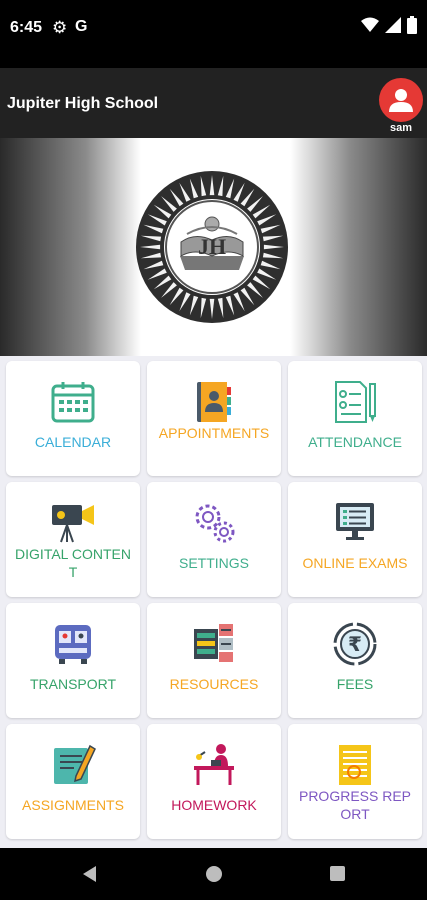  What do you see at coordinates (213, 563) in the screenshot?
I see `tile-label: SETTINGS` at bounding box center [213, 563].